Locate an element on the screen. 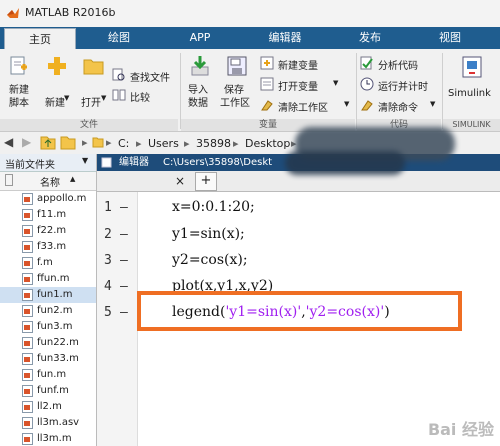 The image size is (500, 446). file-list-item: fun1.m is located at coordinates (48, 295).